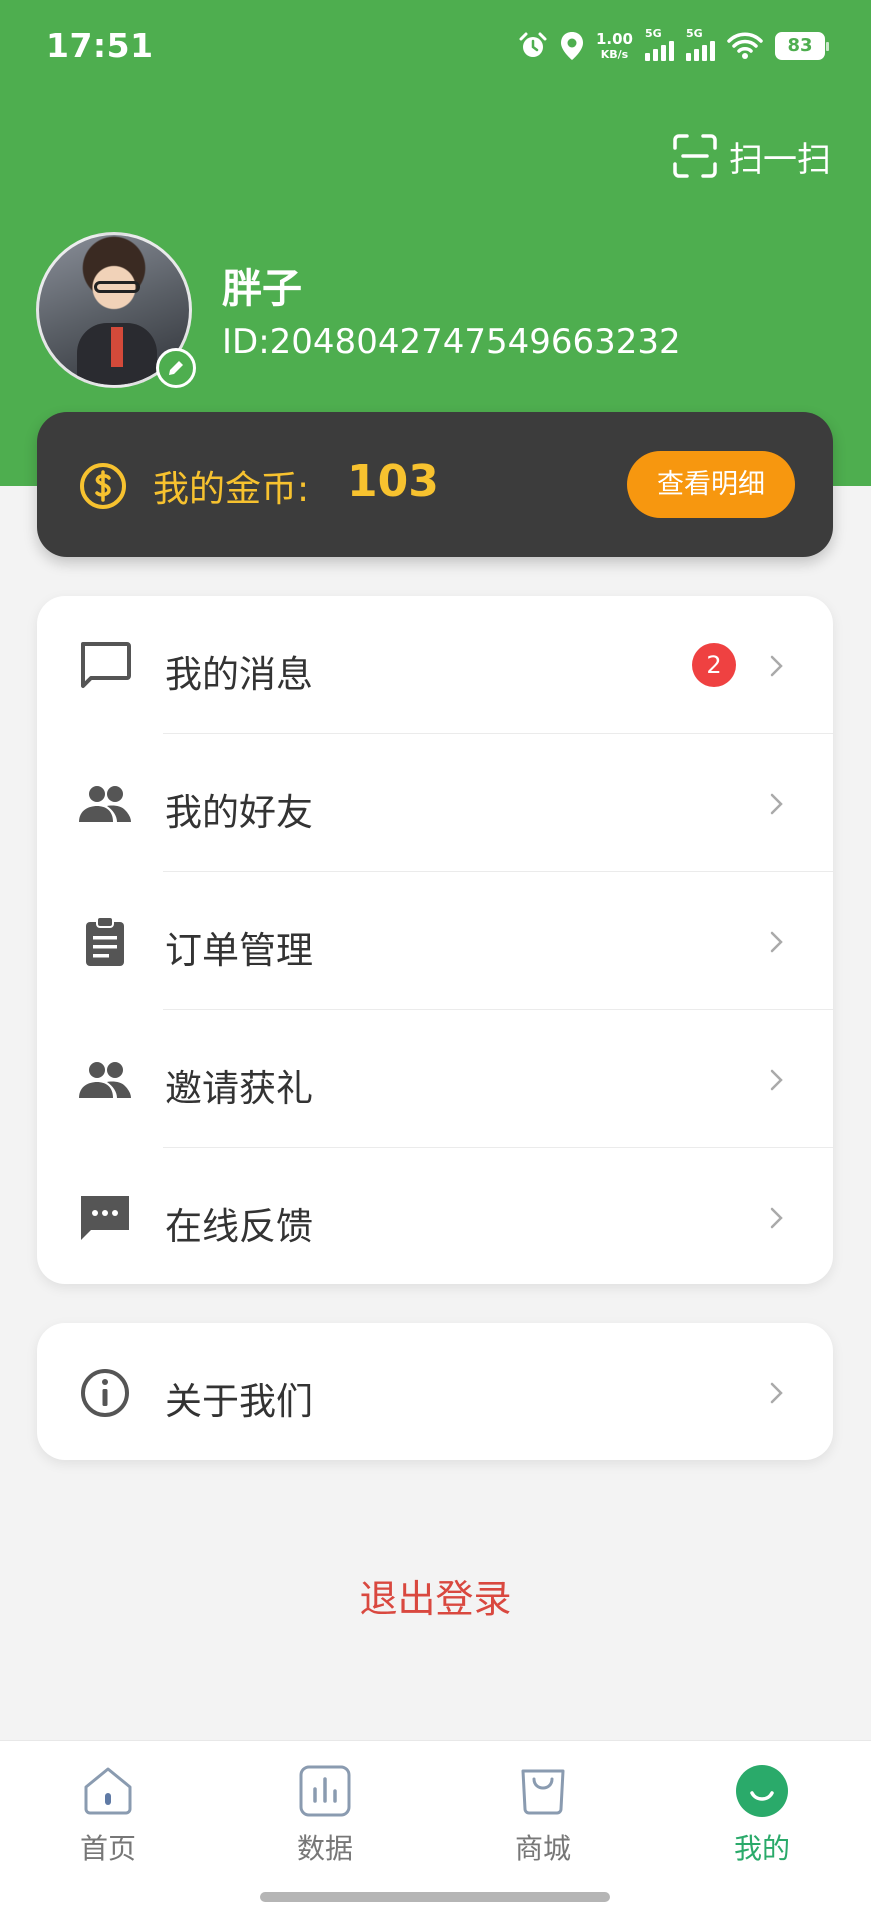  What do you see at coordinates (324, 1848) in the screenshot?
I see `tab-label: 数据` at bounding box center [324, 1848].